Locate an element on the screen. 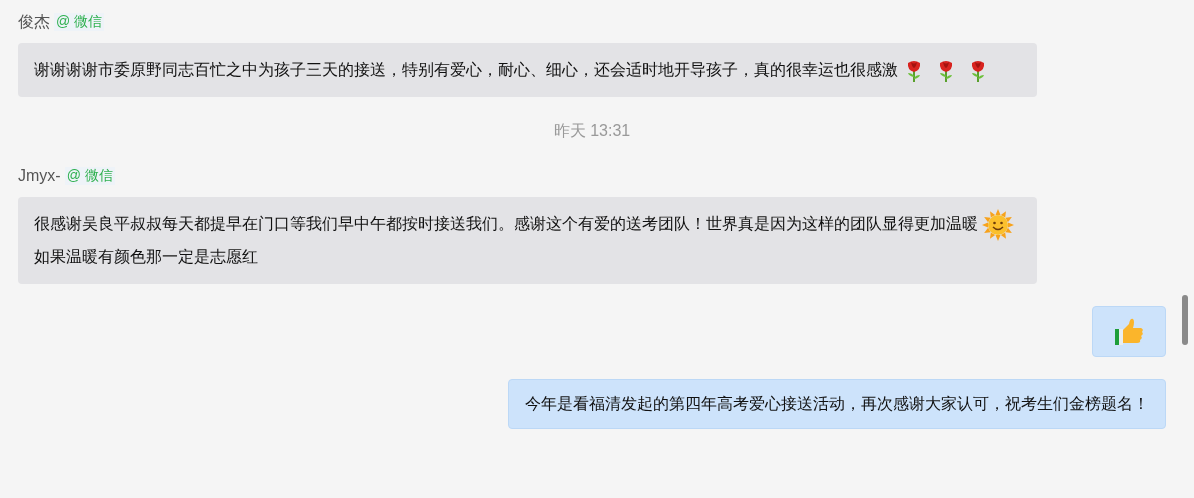 The width and height of the screenshot is (1194, 498). scrollbar-thumb is located at coordinates (1185, 320).